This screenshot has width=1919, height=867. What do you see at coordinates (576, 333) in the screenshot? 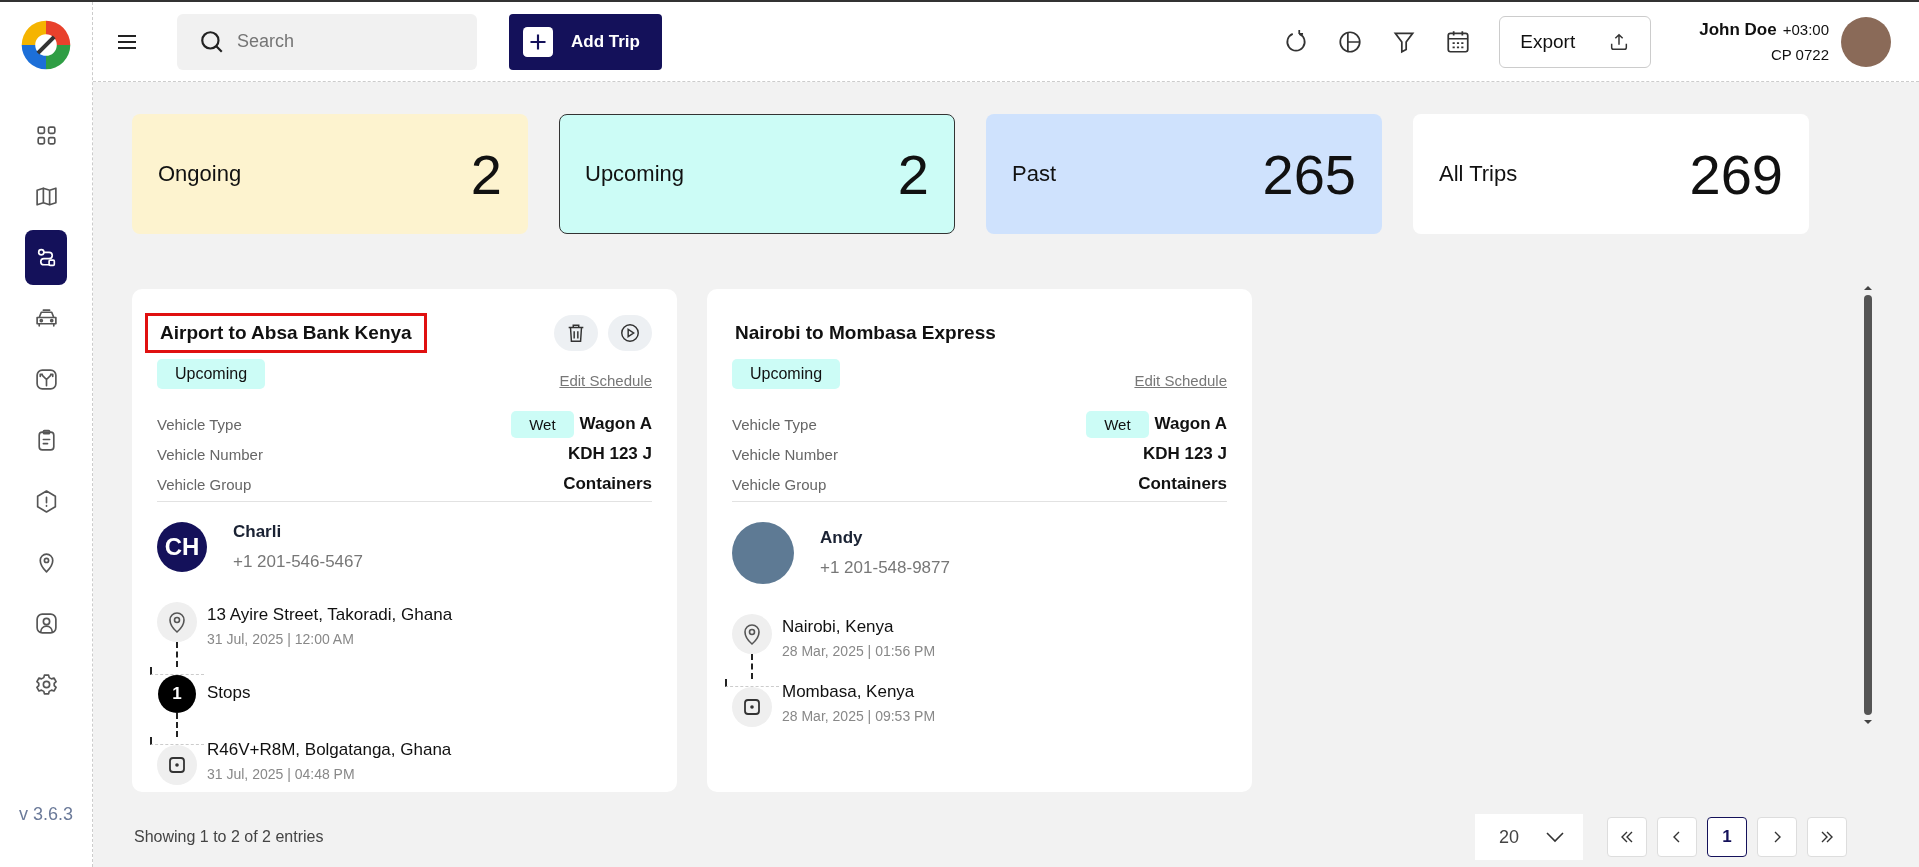
I see `delete-button` at bounding box center [576, 333].